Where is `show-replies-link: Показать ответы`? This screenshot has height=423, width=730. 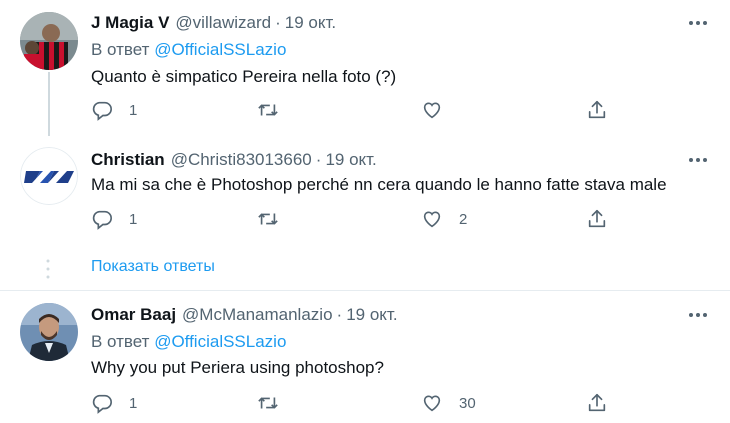
show-replies-link: Показать ответы is located at coordinates (153, 267).